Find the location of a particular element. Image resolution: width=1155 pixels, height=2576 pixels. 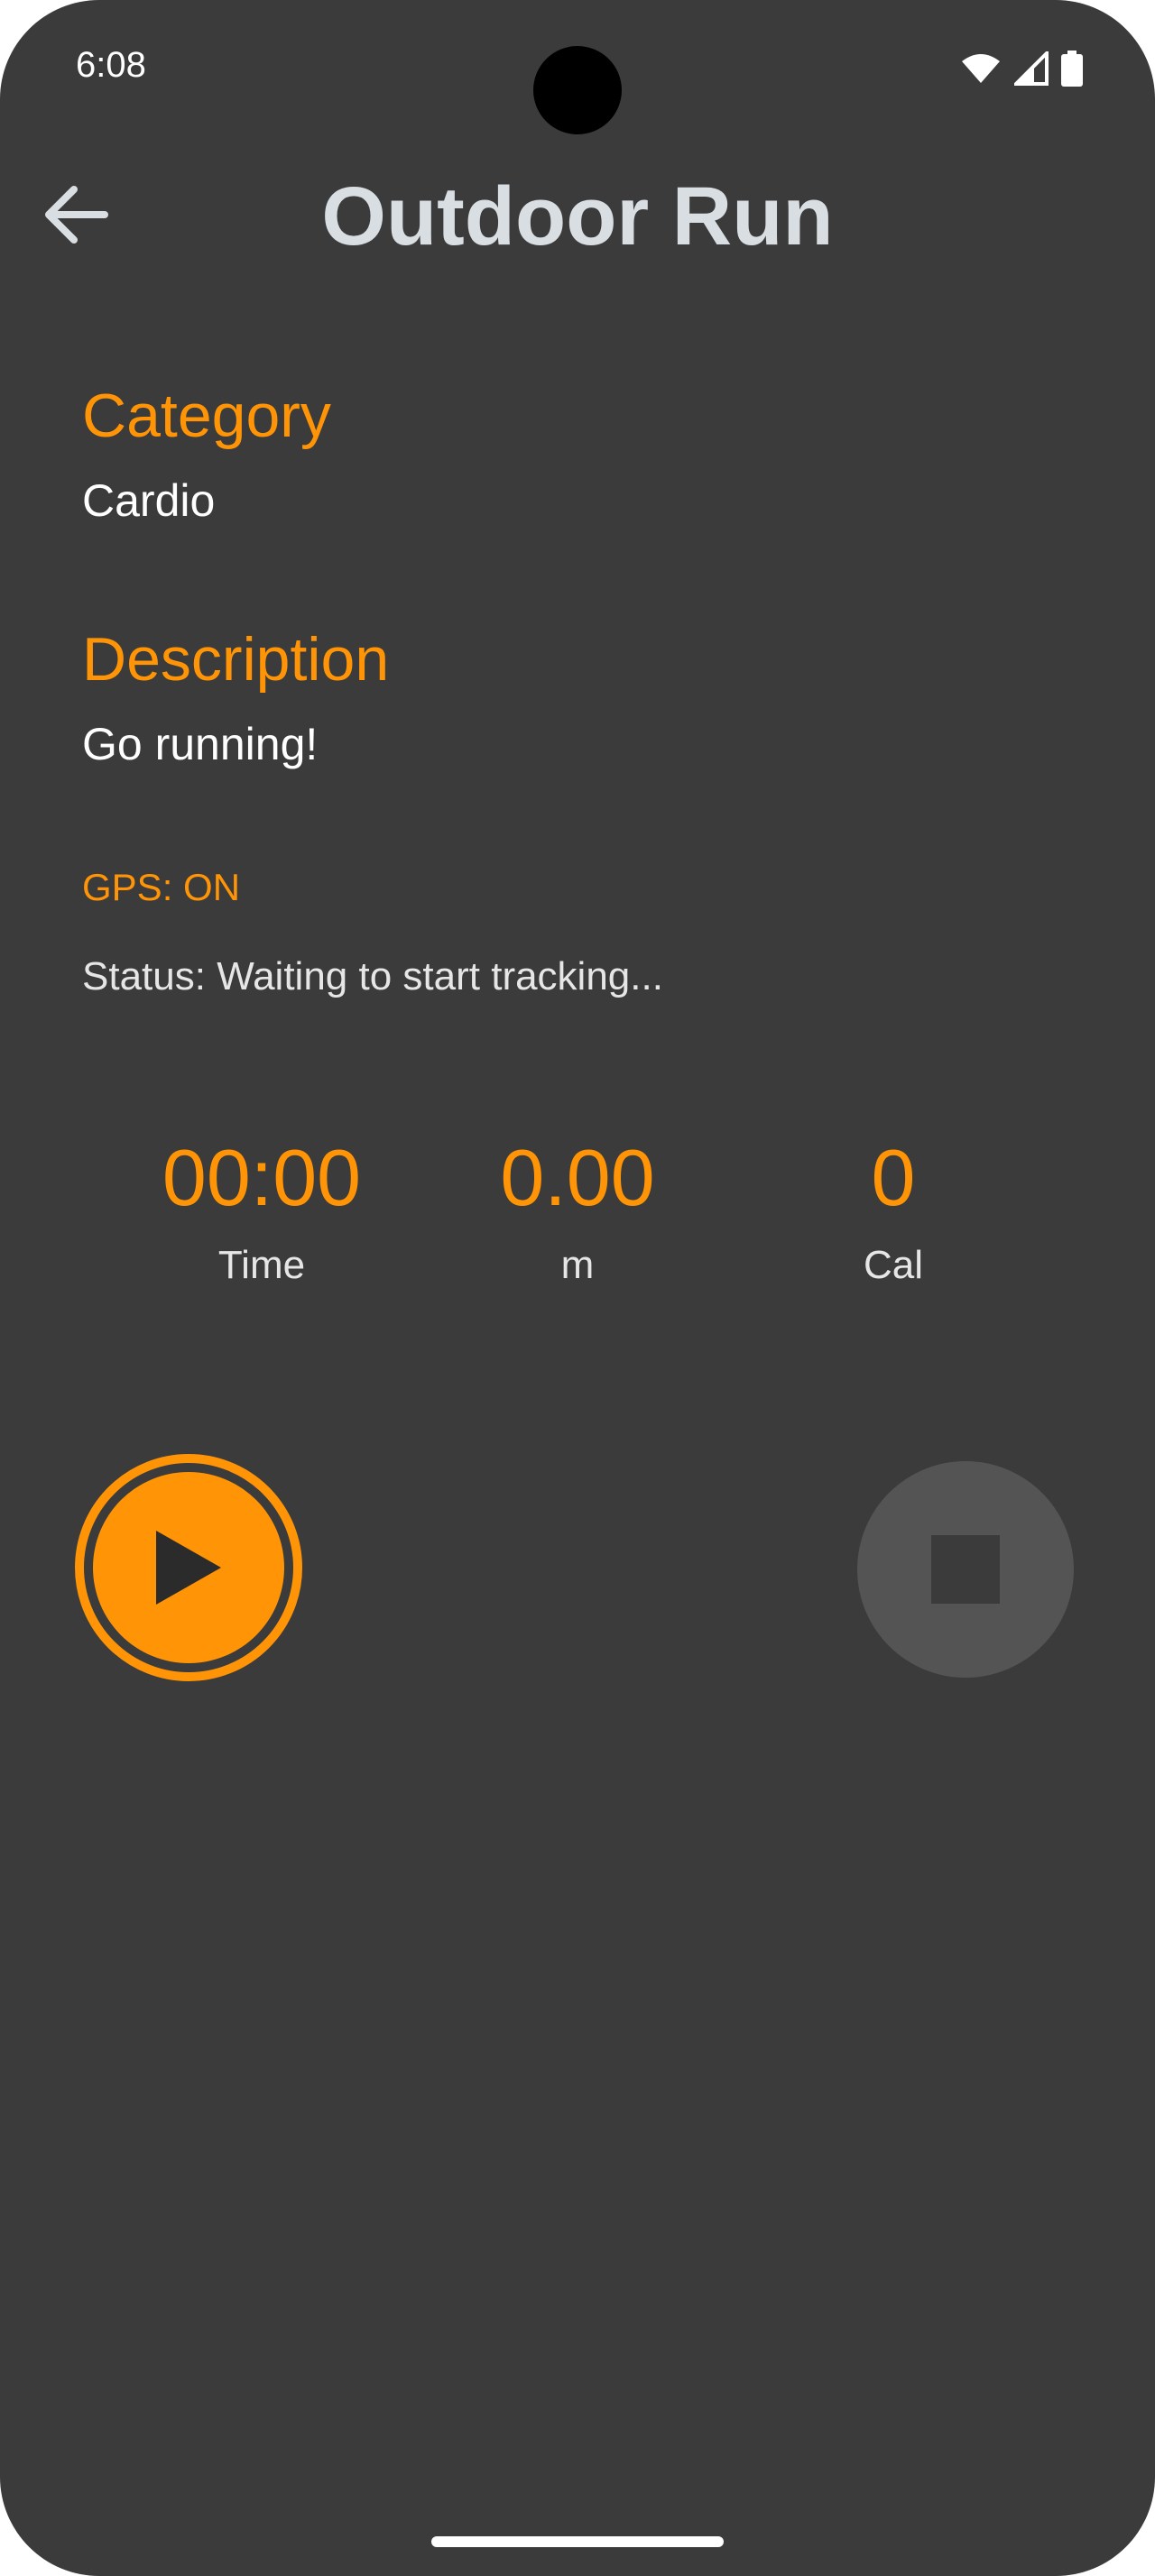

stat-distance: 0.00 m is located at coordinates (577, 1213).